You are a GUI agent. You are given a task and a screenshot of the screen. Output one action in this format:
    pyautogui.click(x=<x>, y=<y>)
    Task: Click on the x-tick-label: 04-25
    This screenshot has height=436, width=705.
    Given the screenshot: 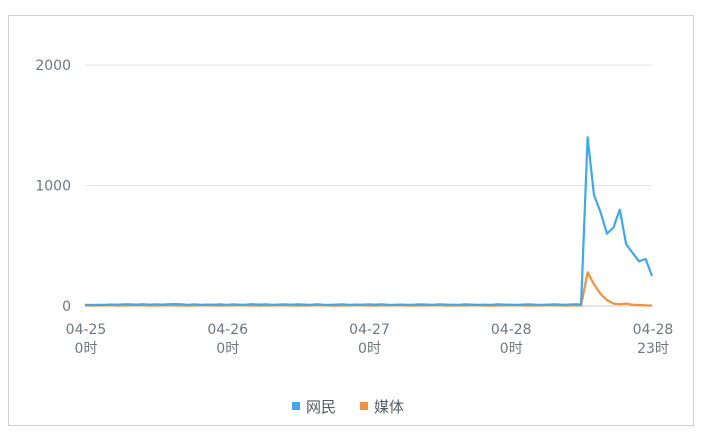 What is the action you would take?
    pyautogui.click(x=86, y=330)
    